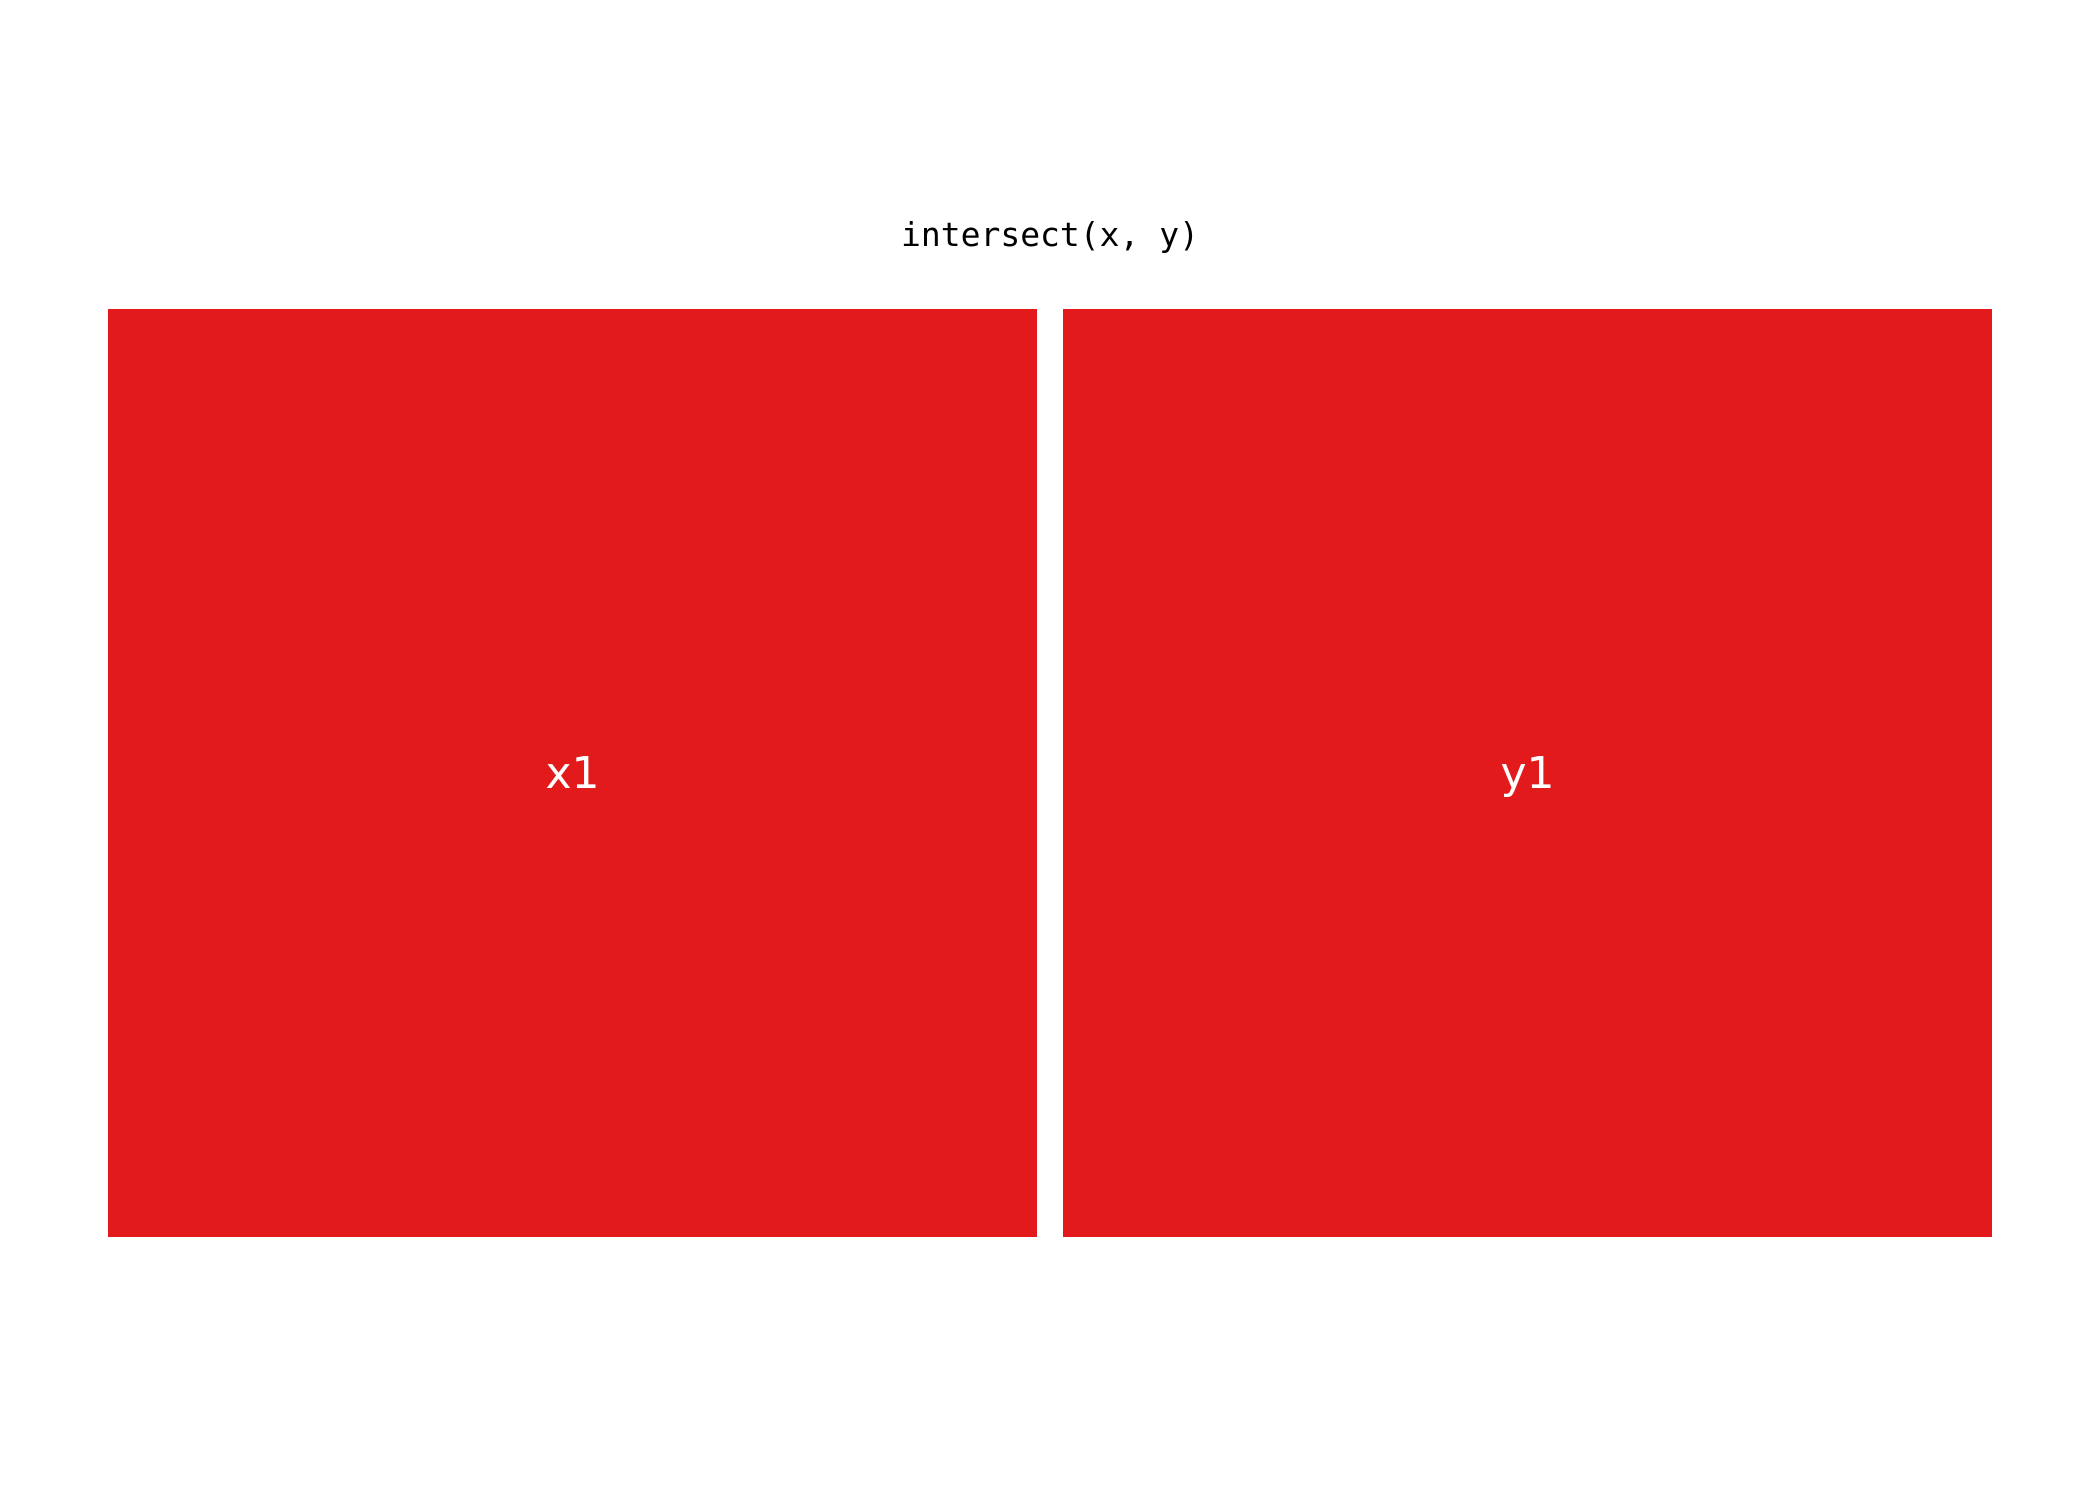 The height and width of the screenshot is (1499, 2100). I want to click on panel-y-label: y1, so click(1527, 773).